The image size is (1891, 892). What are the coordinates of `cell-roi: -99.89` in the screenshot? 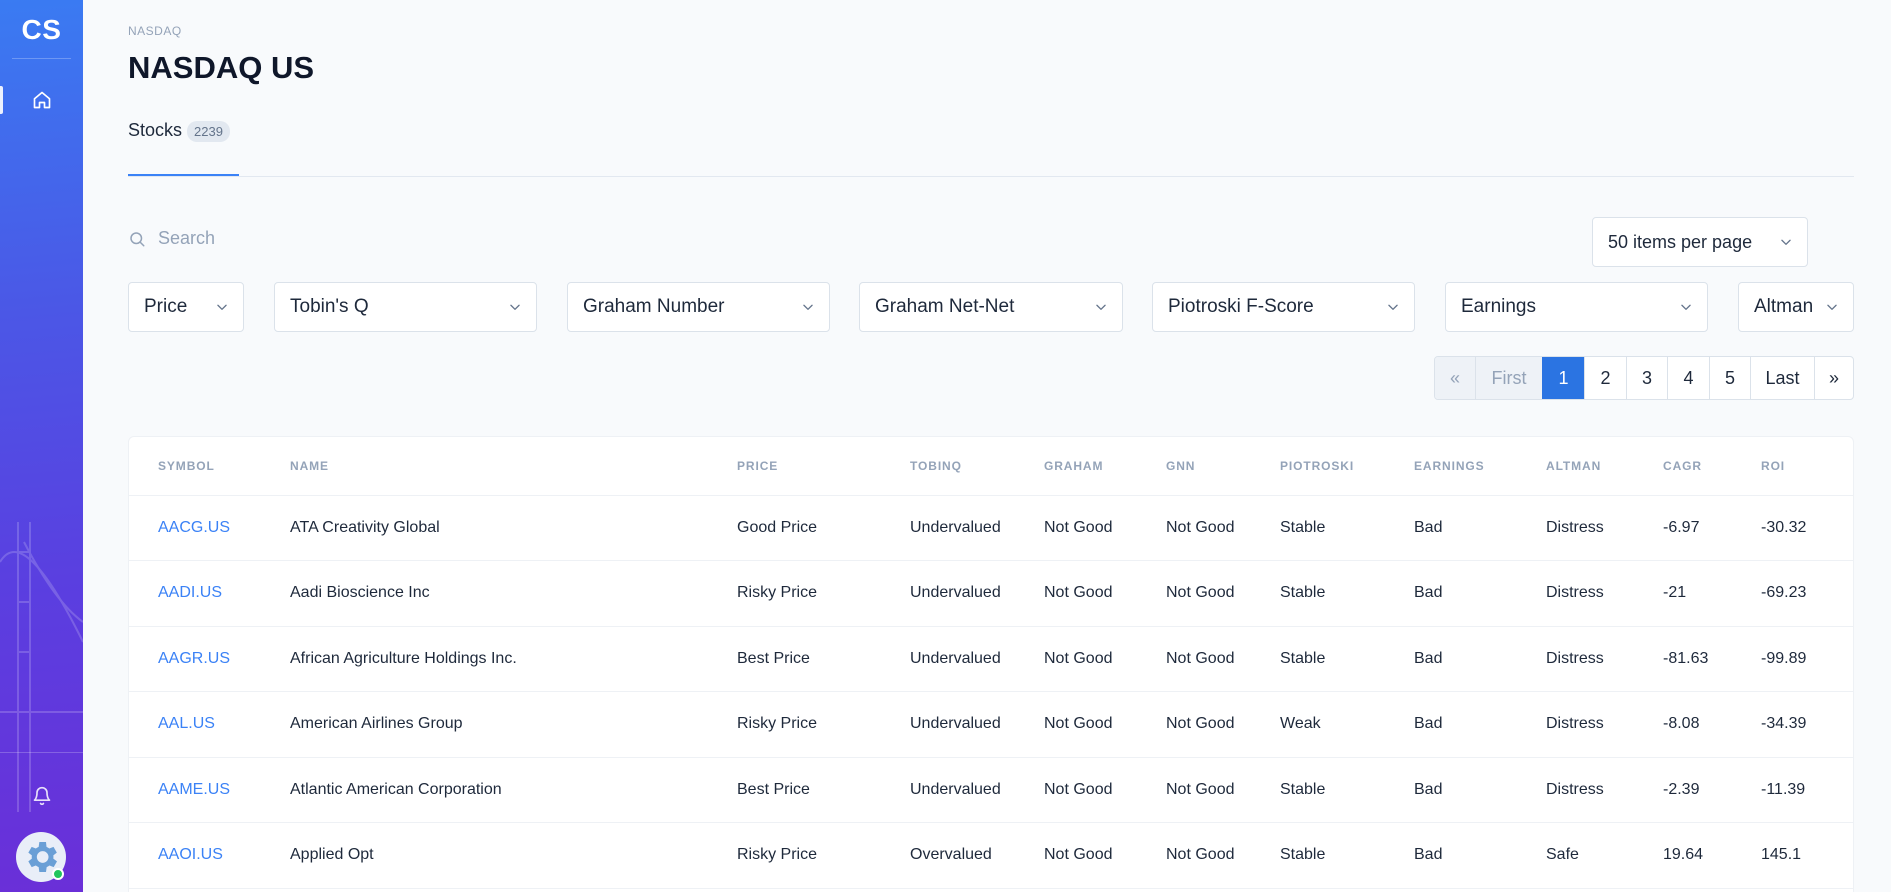 It's located at (1807, 659).